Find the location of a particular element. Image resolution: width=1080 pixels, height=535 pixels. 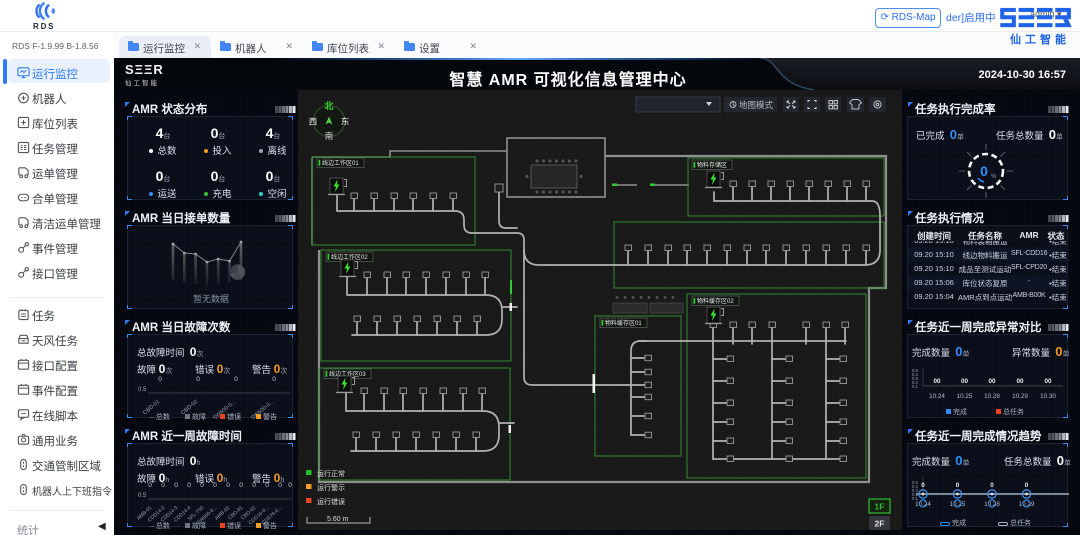

svg-text: 东 is located at coordinates (345, 122).